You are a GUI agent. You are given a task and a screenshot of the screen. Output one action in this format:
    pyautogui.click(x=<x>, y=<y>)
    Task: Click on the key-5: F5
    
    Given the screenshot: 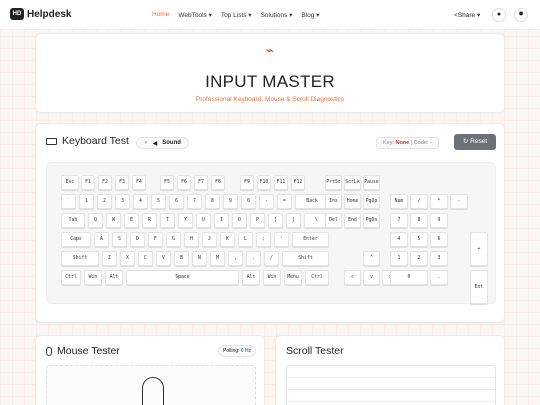 What is the action you would take?
    pyautogui.click(x=167, y=182)
    